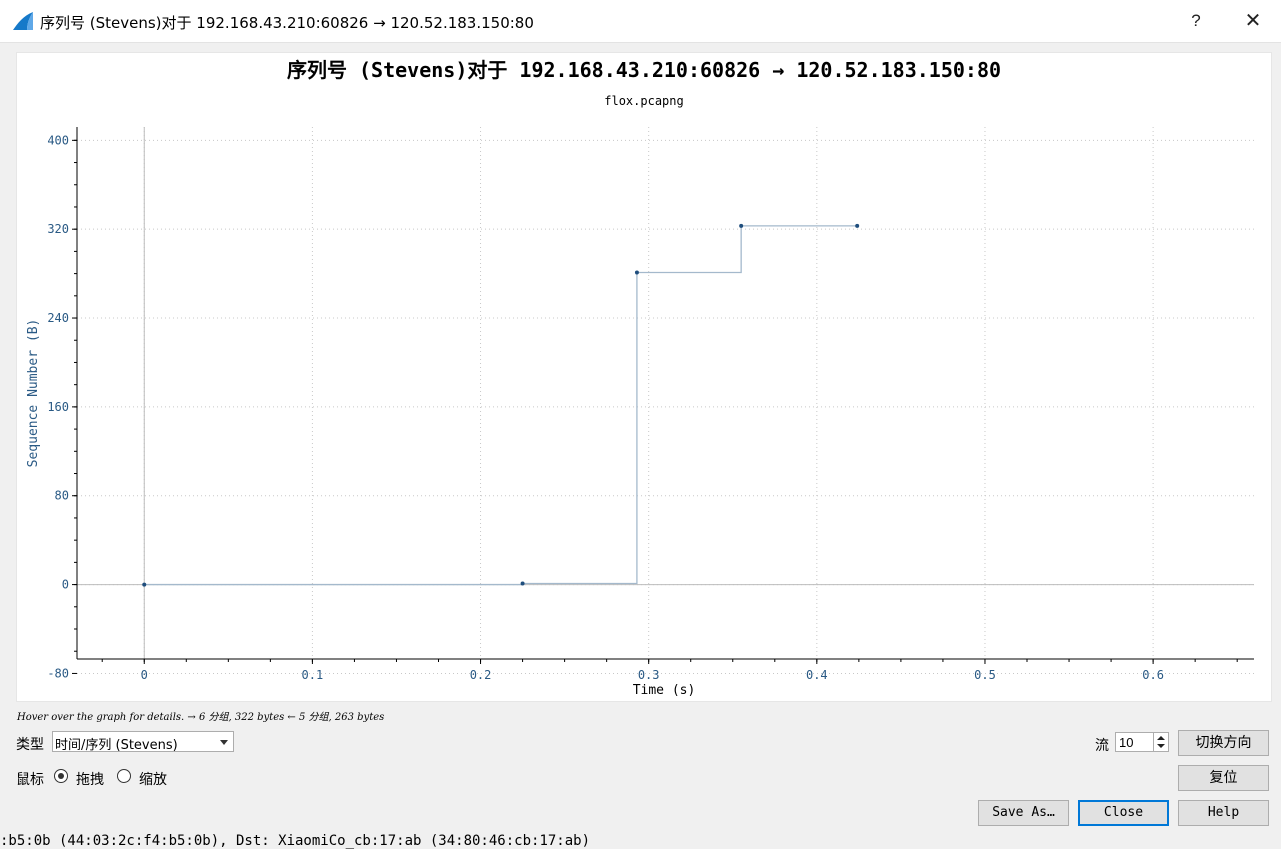 This screenshot has width=1281, height=849. Describe the element at coordinates (1223, 813) in the screenshot. I see `help-button: Help` at that location.